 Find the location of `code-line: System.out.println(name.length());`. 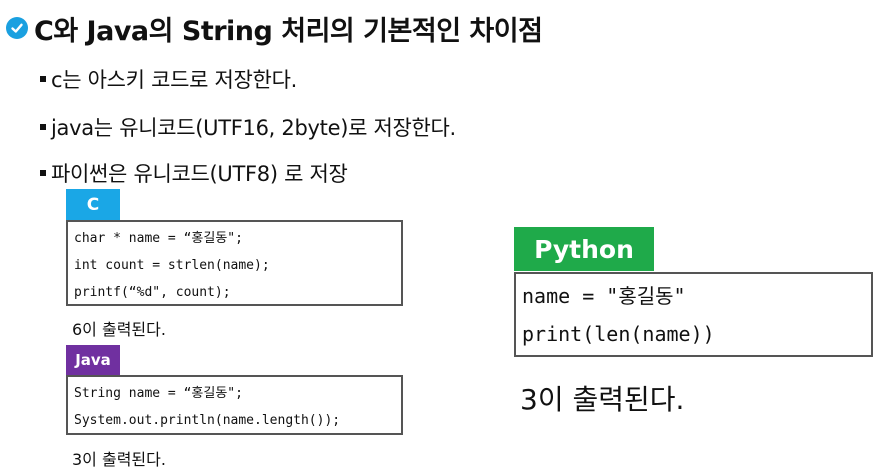

code-line: System.out.println(name.length()); is located at coordinates (207, 420).